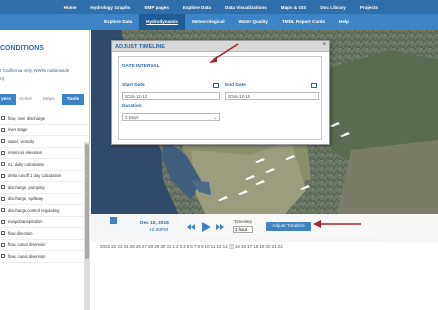 The height and width of the screenshot is (310, 438). Describe the element at coordinates (168, 246) in the screenshot. I see `timeline-day: 31` at that location.